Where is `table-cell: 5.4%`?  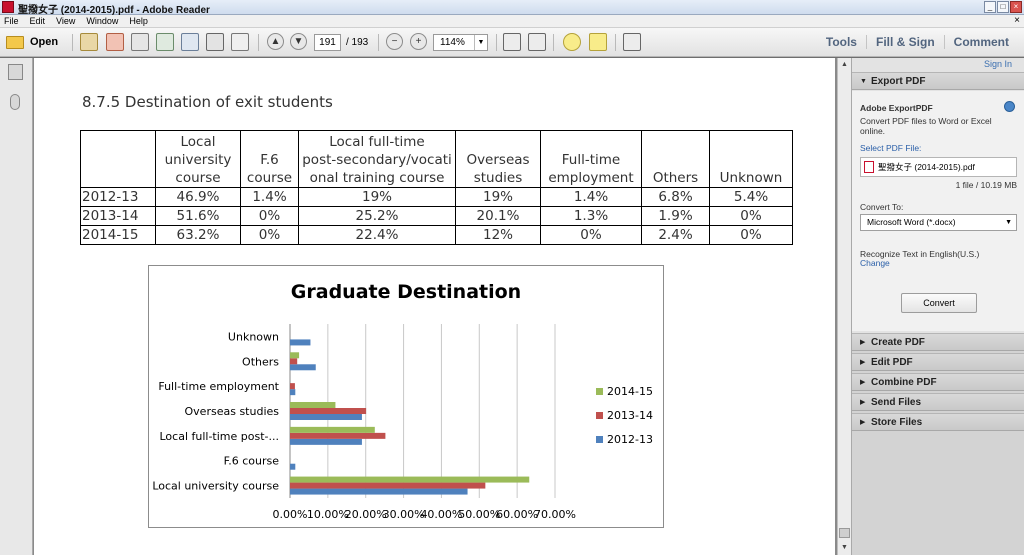 table-cell: 5.4% is located at coordinates (751, 197).